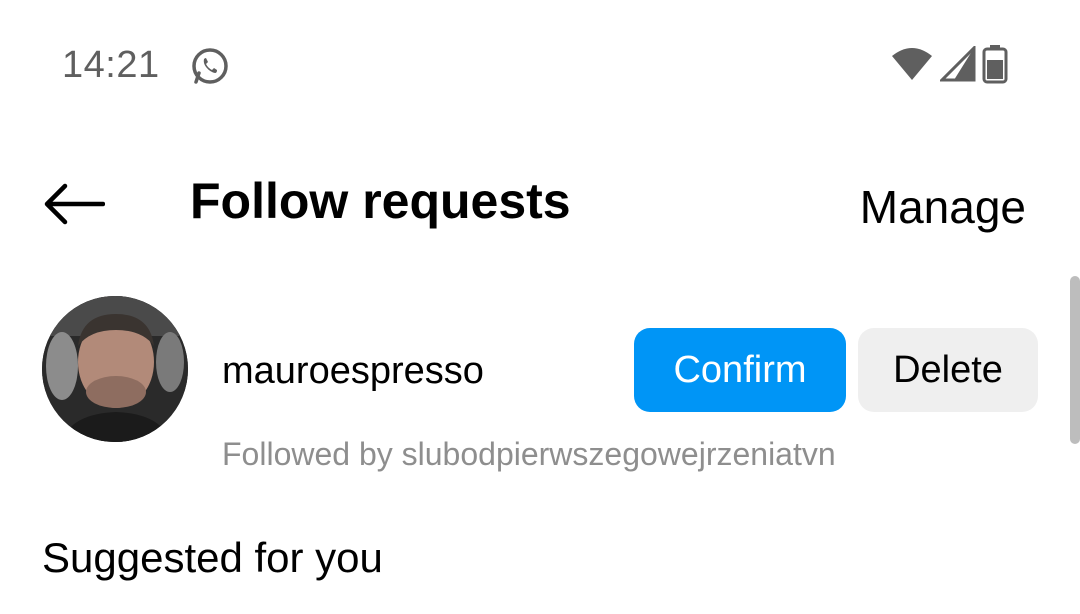 This screenshot has height=614, width=1080. Describe the element at coordinates (948, 370) in the screenshot. I see `delete-button: Delete` at that location.